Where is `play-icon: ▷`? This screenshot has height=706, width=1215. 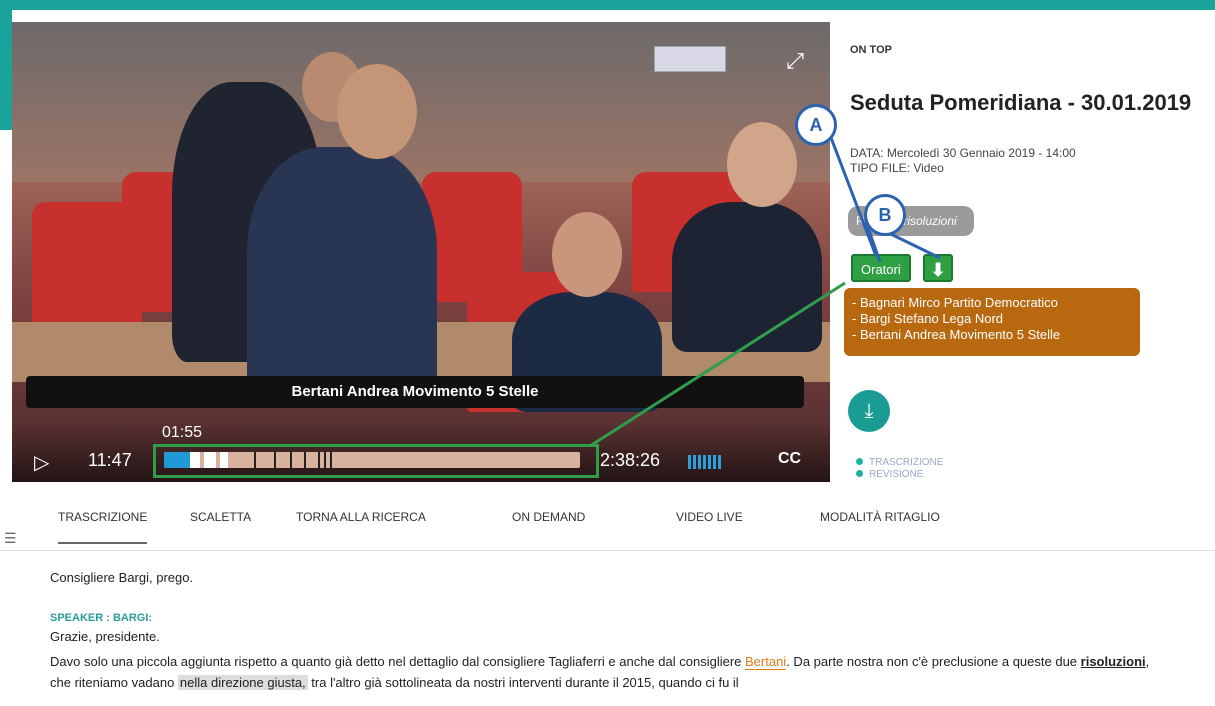 play-icon: ▷ is located at coordinates (41, 462).